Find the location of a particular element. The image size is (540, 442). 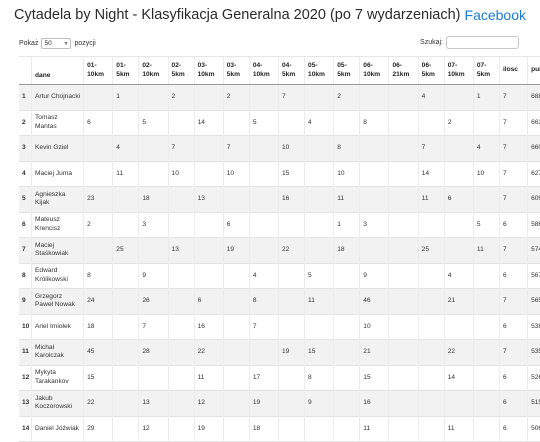

name-cell: Jakub Koczorowski is located at coordinates (57, 403).